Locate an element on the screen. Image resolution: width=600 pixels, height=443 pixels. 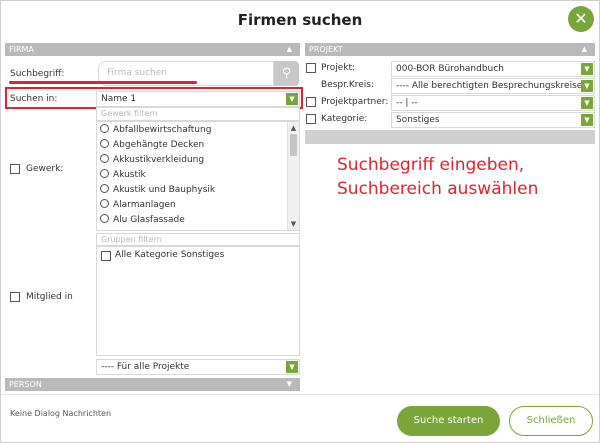
radio-item: Akustik und Bauphysik is located at coordinates (157, 190).